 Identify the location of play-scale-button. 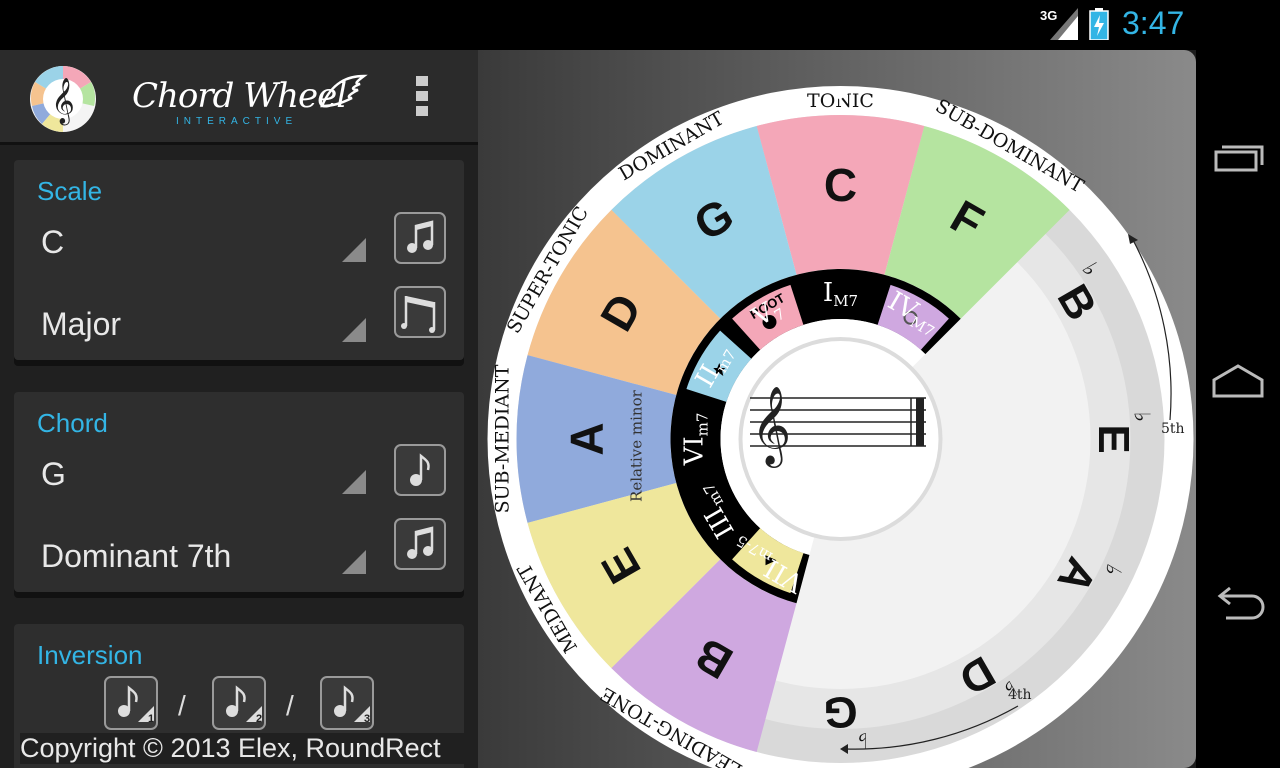
(420, 238).